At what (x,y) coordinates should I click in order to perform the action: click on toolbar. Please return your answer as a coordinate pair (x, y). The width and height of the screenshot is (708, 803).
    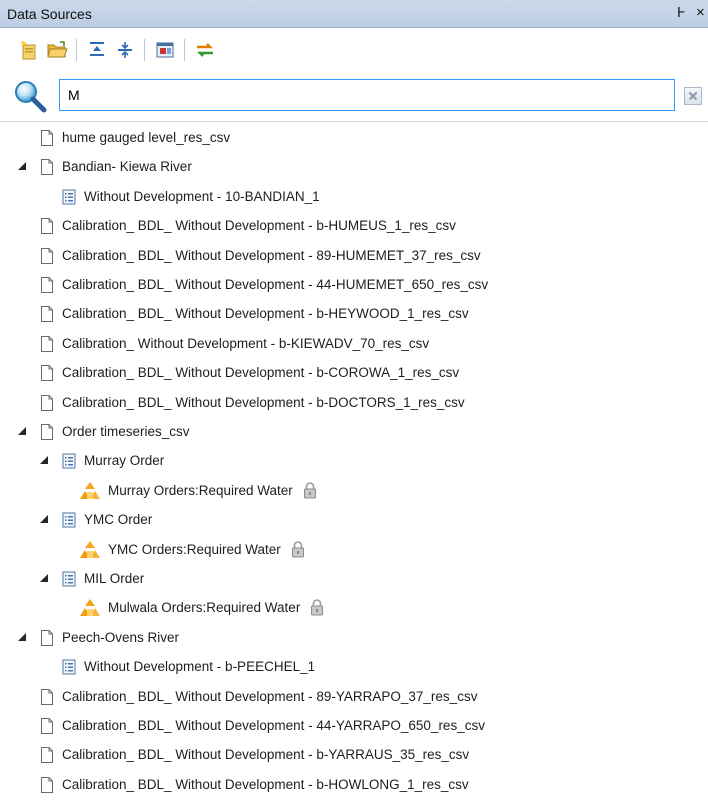
    Looking at the image, I should click on (354, 50).